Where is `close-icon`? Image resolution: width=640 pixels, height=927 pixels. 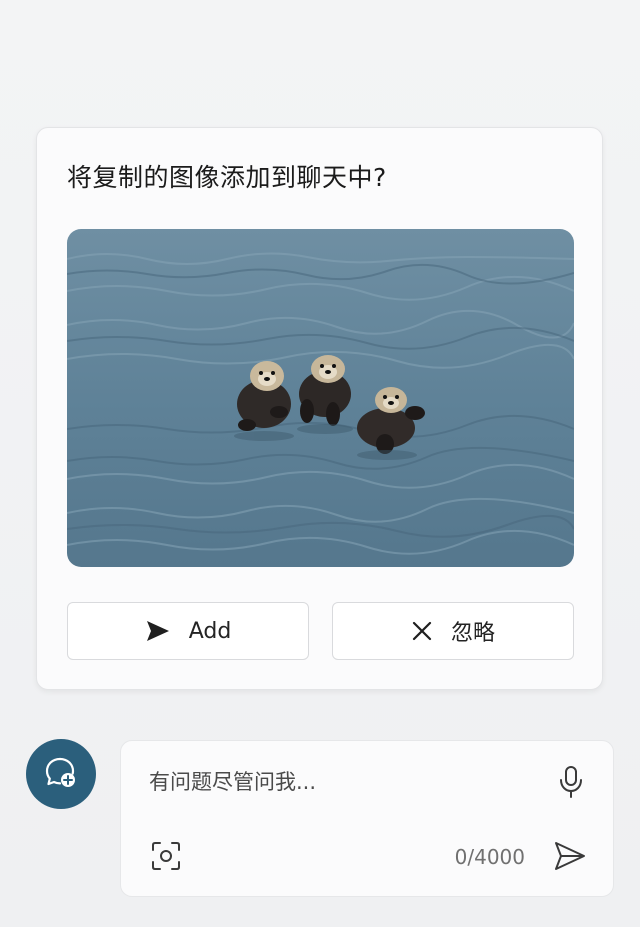 close-icon is located at coordinates (422, 631).